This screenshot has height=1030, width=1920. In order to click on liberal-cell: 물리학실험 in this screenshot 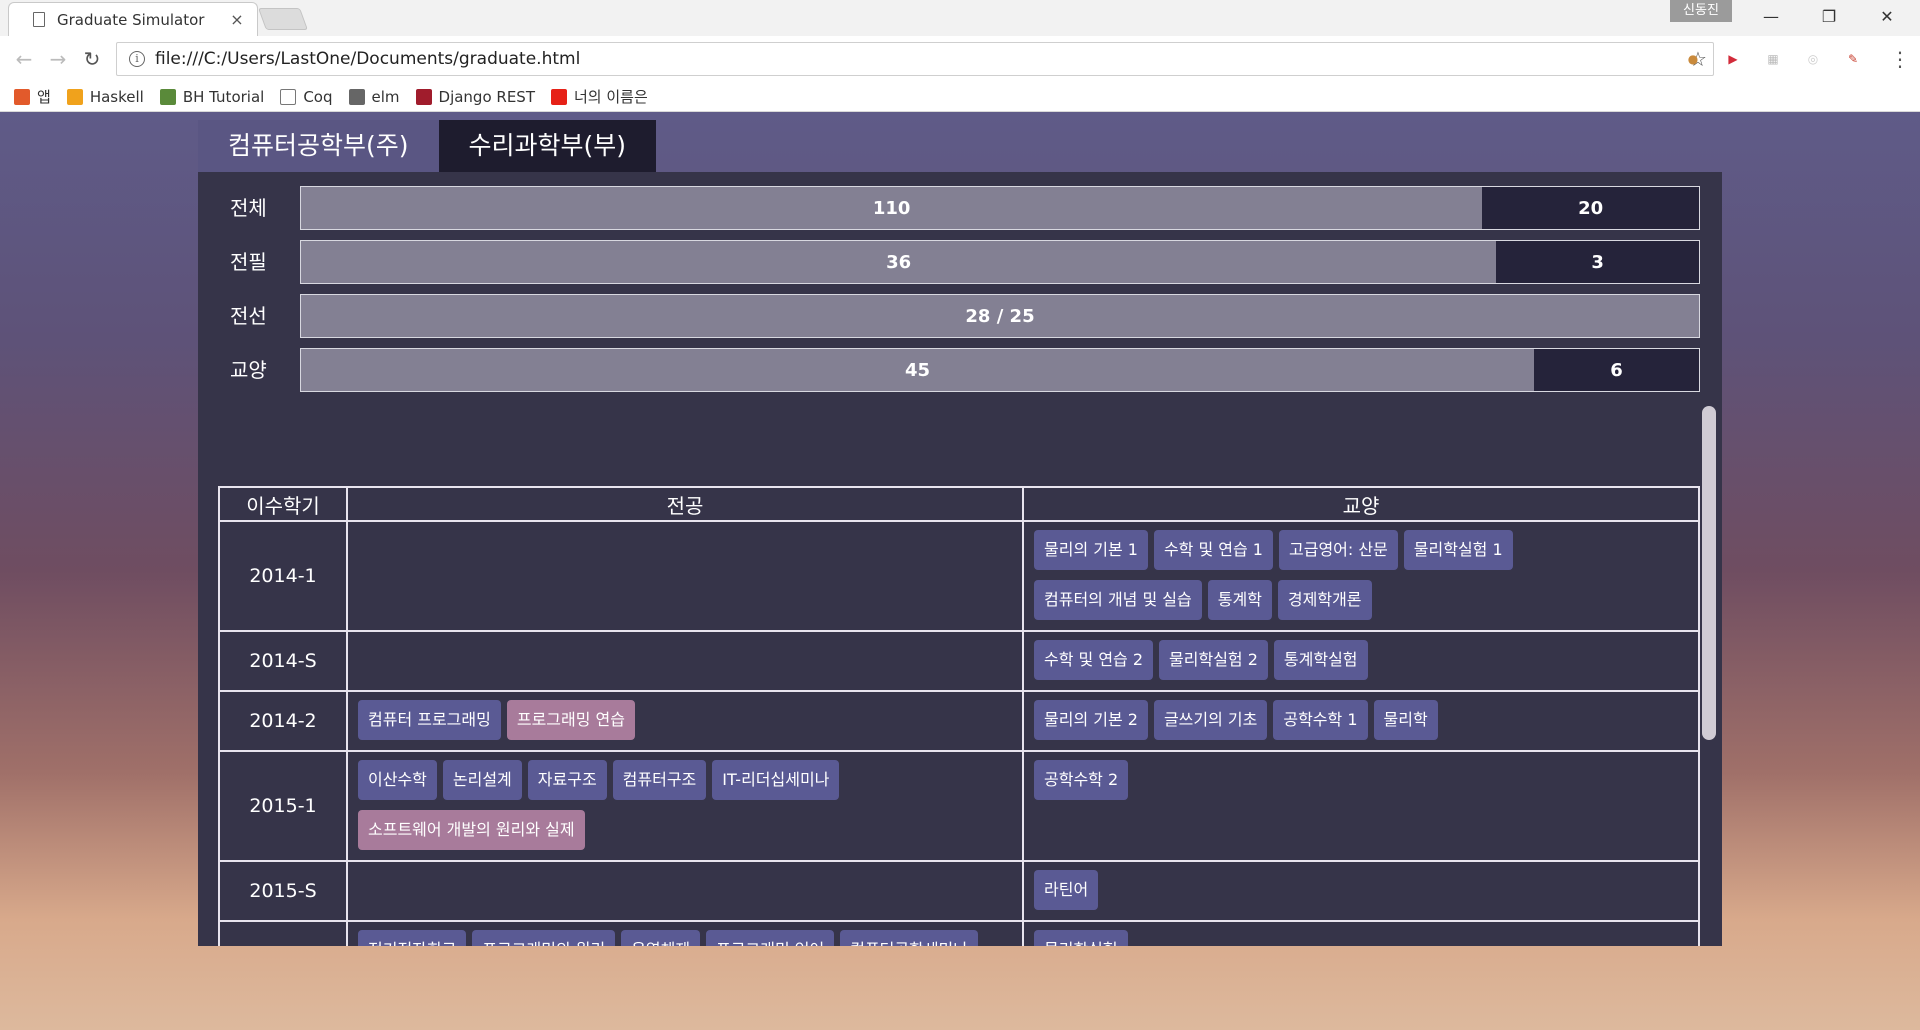, I will do `click(1361, 933)`.